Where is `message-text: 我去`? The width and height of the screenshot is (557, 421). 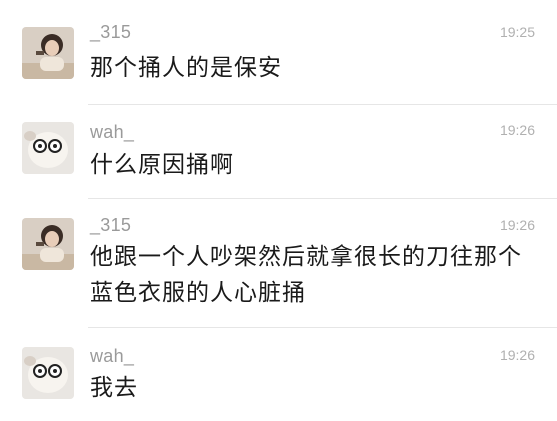 message-text: 我去 is located at coordinates (114, 388).